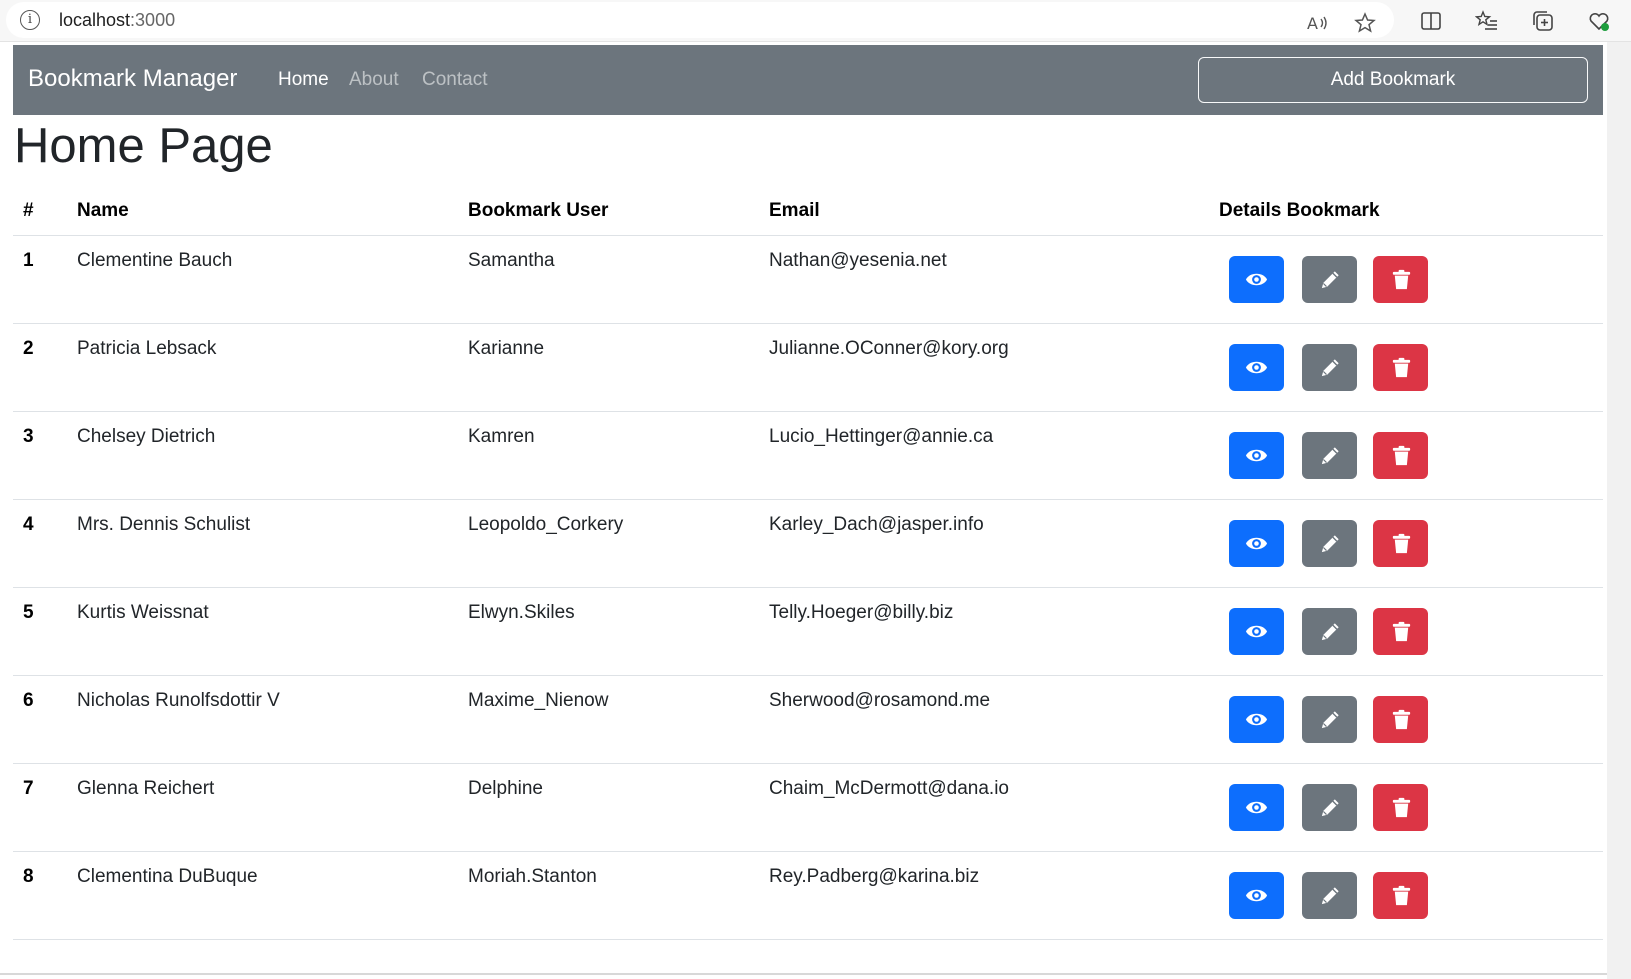  I want to click on page-title: Home Page, so click(143, 146).